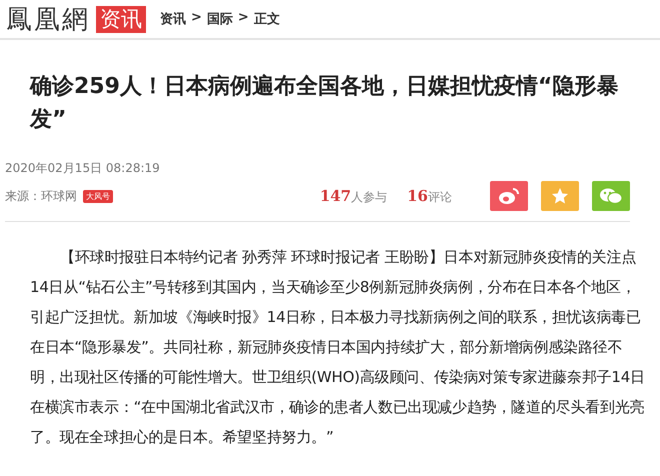  I want to click on stat-text: 16评论, so click(429, 196).